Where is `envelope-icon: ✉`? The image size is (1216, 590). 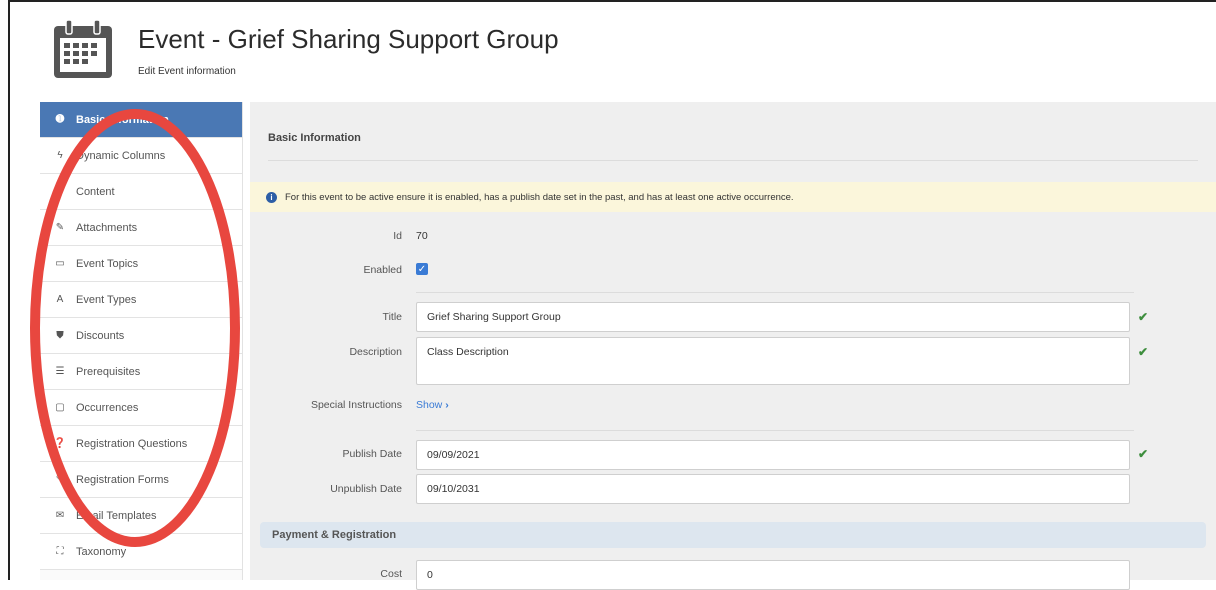
envelope-icon: ✉ is located at coordinates (60, 515).